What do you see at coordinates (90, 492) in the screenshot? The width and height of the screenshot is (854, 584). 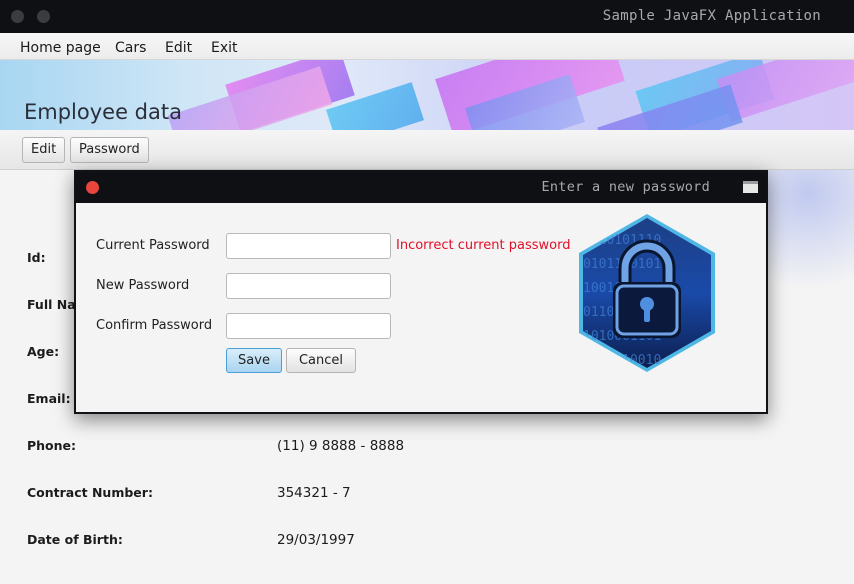 I see `contract-number-label: Contract Number:` at bounding box center [90, 492].